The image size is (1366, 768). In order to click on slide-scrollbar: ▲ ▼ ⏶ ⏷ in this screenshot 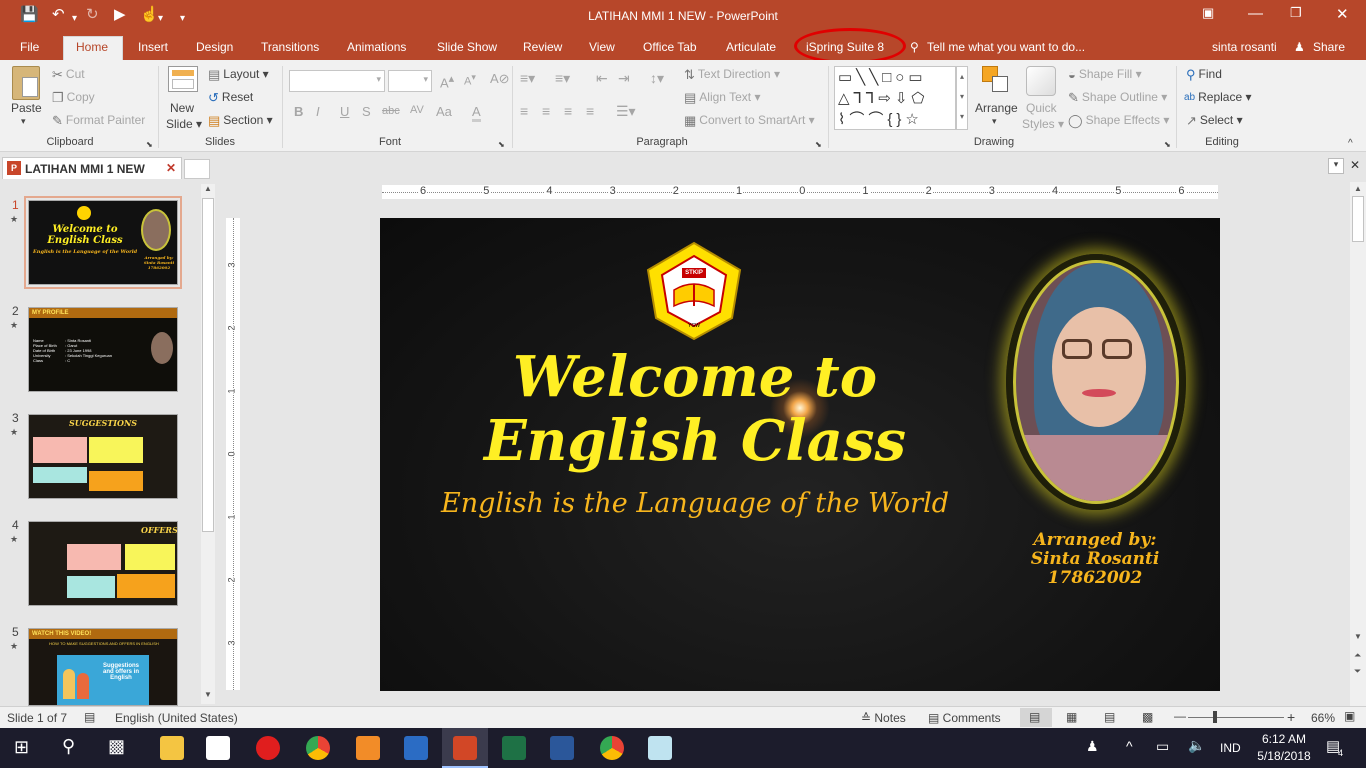, I will do `click(1358, 444)`.